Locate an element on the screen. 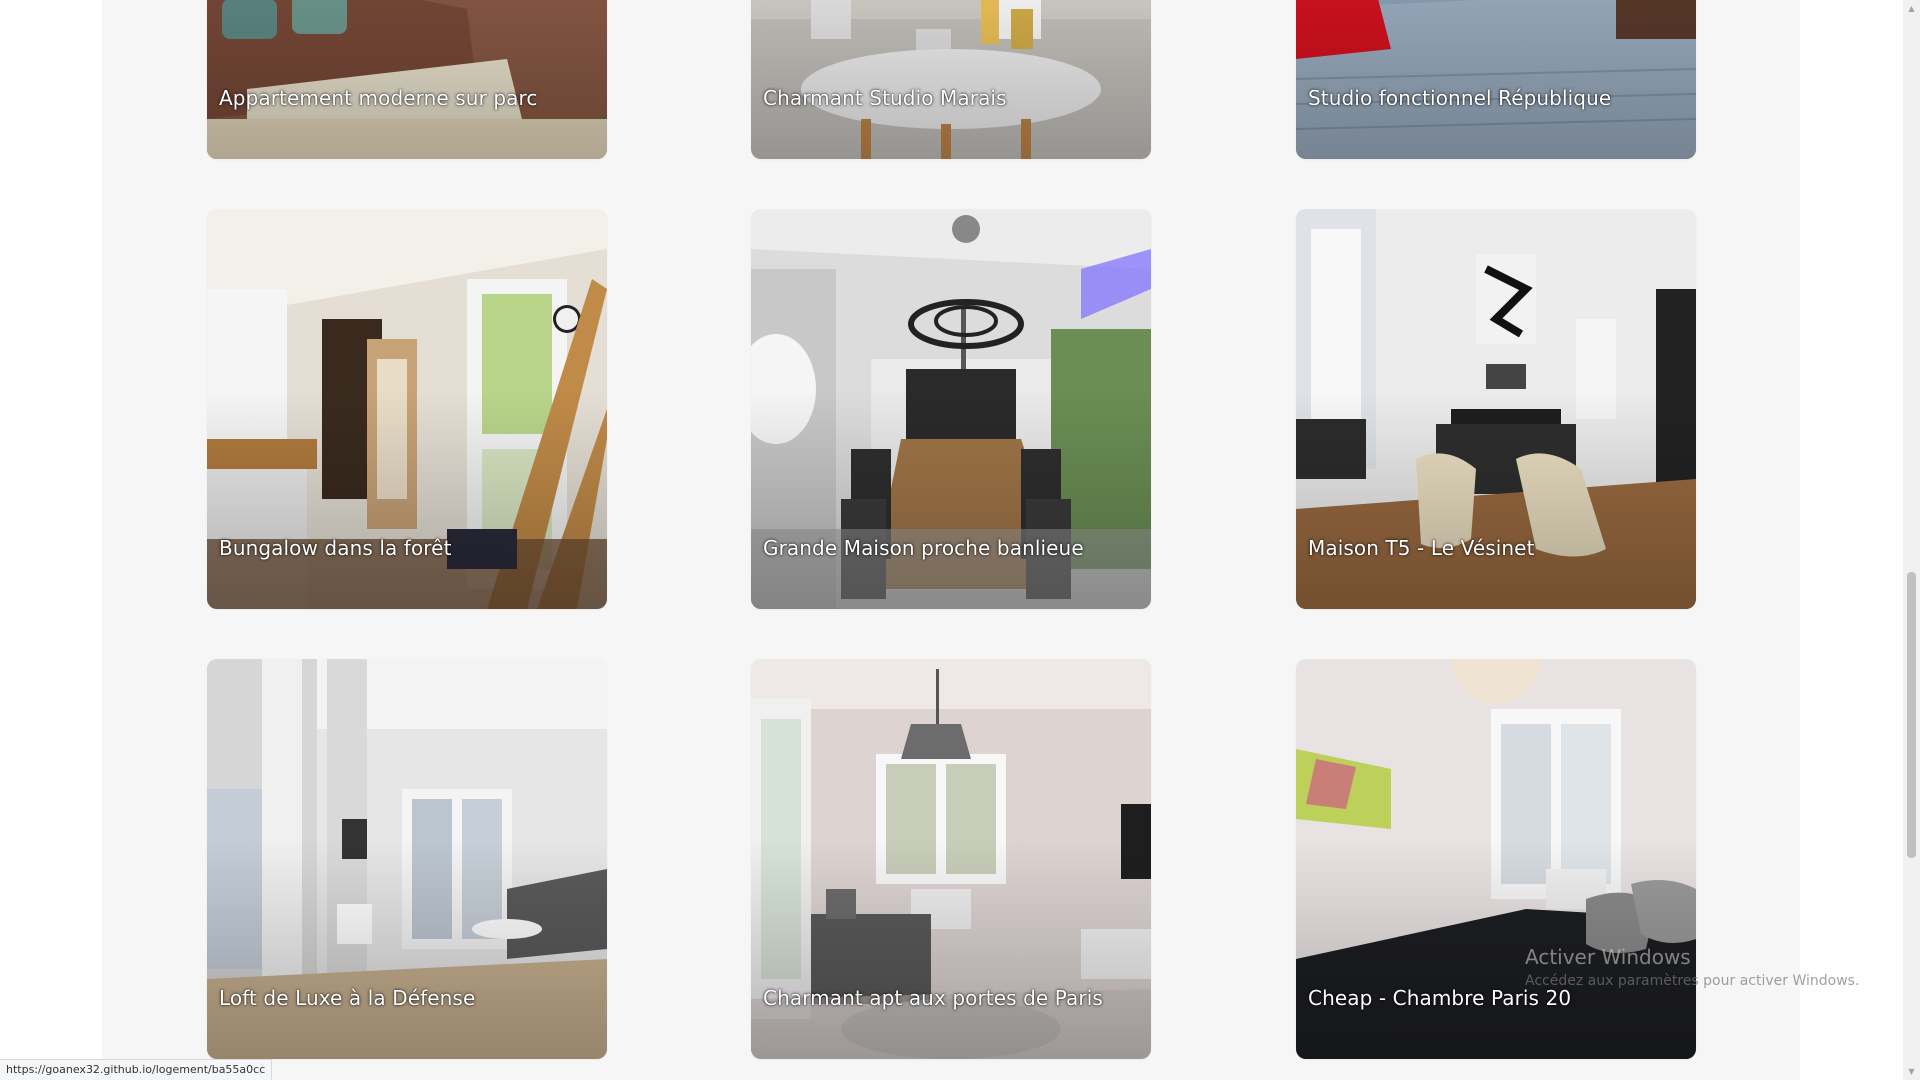 The width and height of the screenshot is (1920, 1080). listing-title: Maison T5 - Le Vésinet is located at coordinates (1421, 548).